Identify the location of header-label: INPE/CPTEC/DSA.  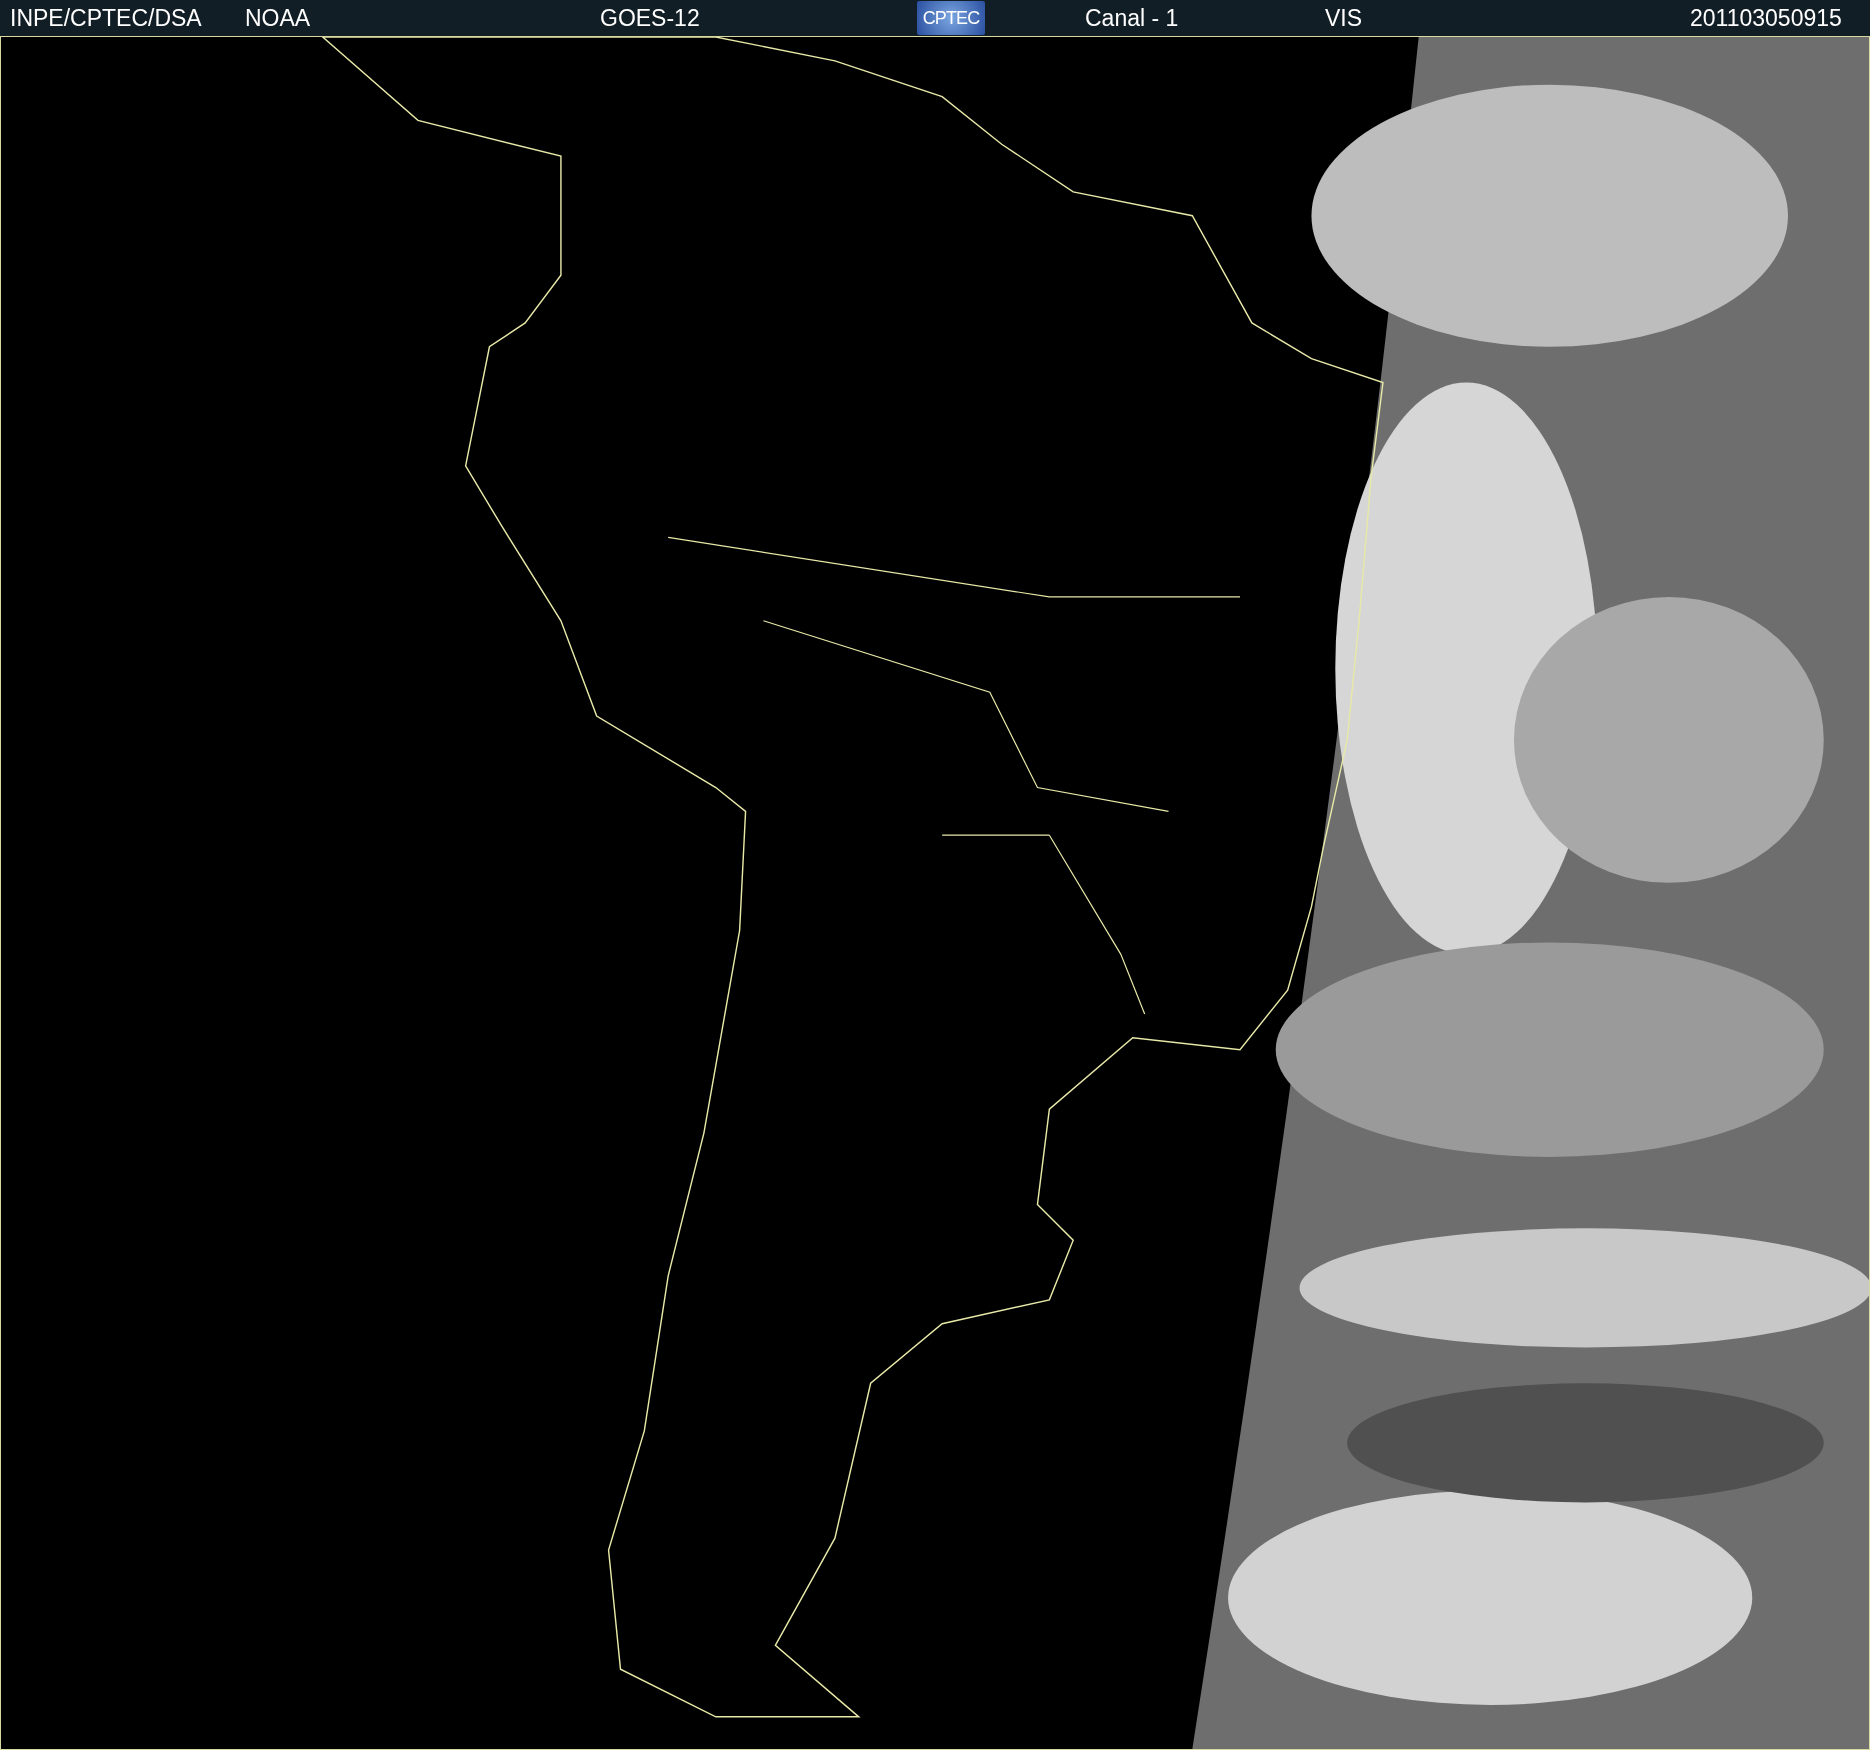
(106, 17).